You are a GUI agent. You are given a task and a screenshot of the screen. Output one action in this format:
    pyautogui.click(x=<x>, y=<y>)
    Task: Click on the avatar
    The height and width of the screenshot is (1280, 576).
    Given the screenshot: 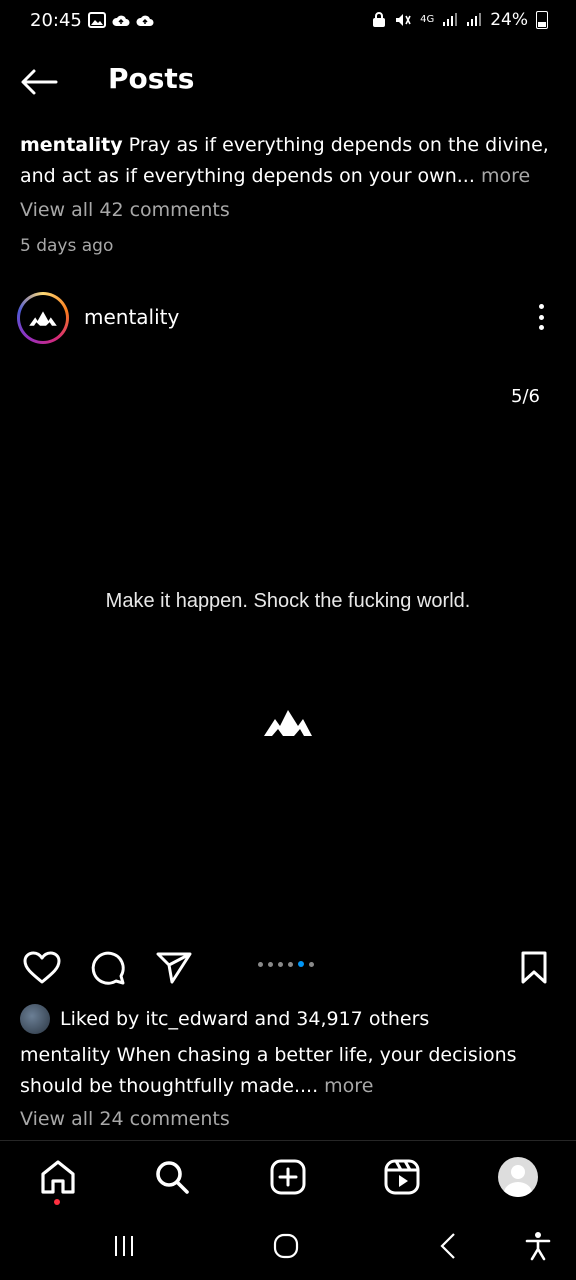 What is the action you would take?
    pyautogui.click(x=43, y=318)
    